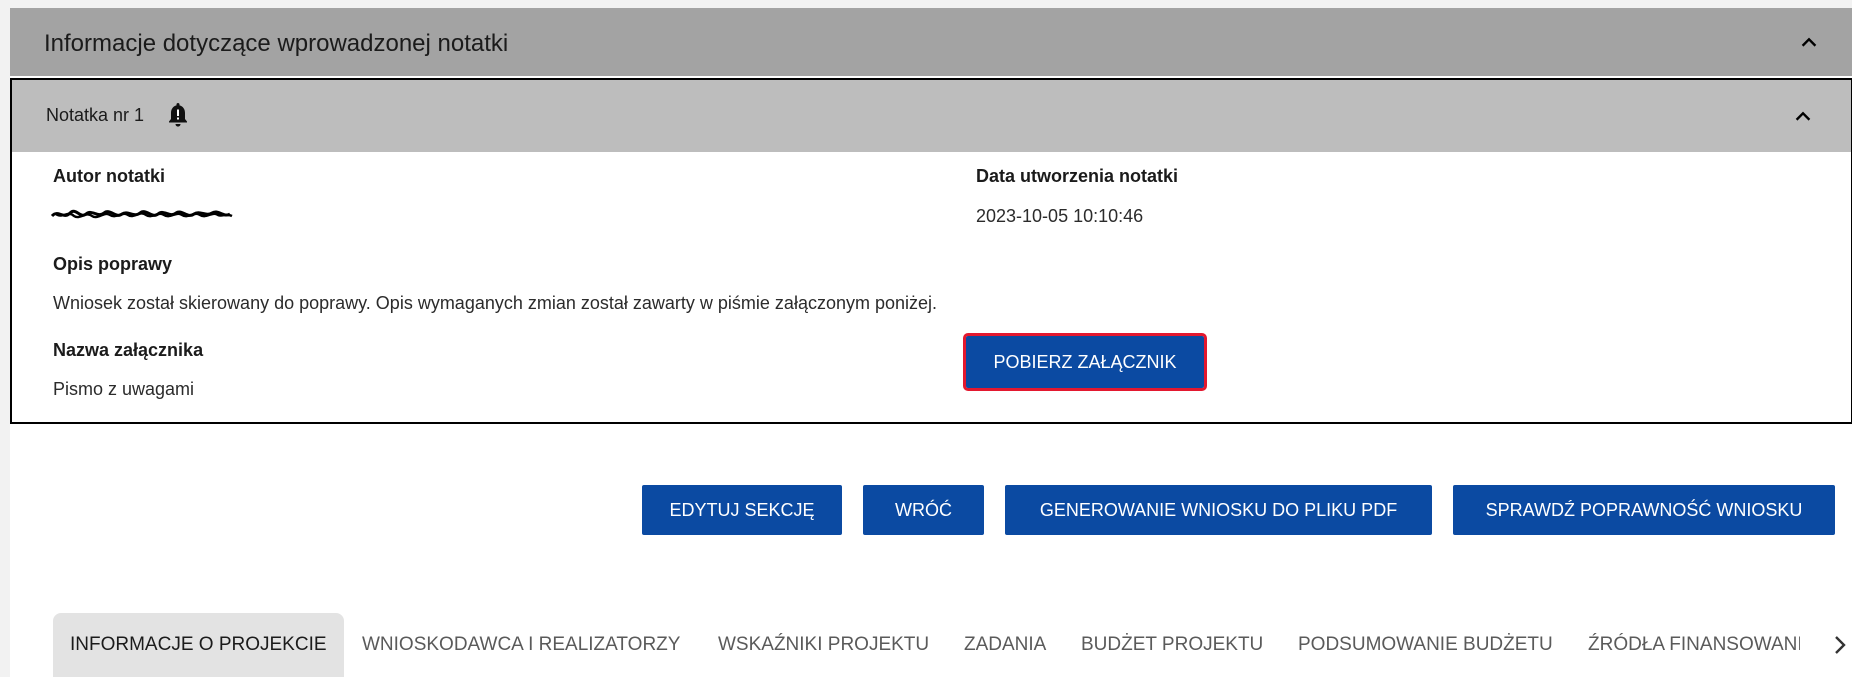 This screenshot has width=1852, height=677. I want to click on note-title: Notatka nr 1, so click(95, 115).